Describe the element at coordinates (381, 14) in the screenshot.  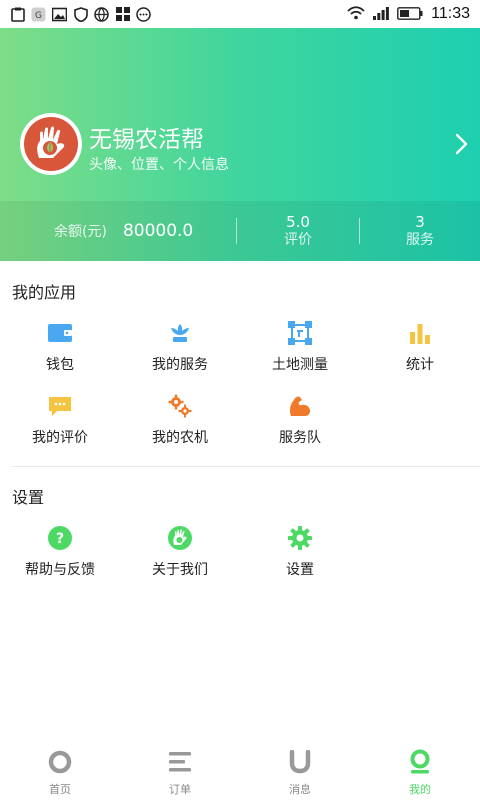
I see `signal-icon` at that location.